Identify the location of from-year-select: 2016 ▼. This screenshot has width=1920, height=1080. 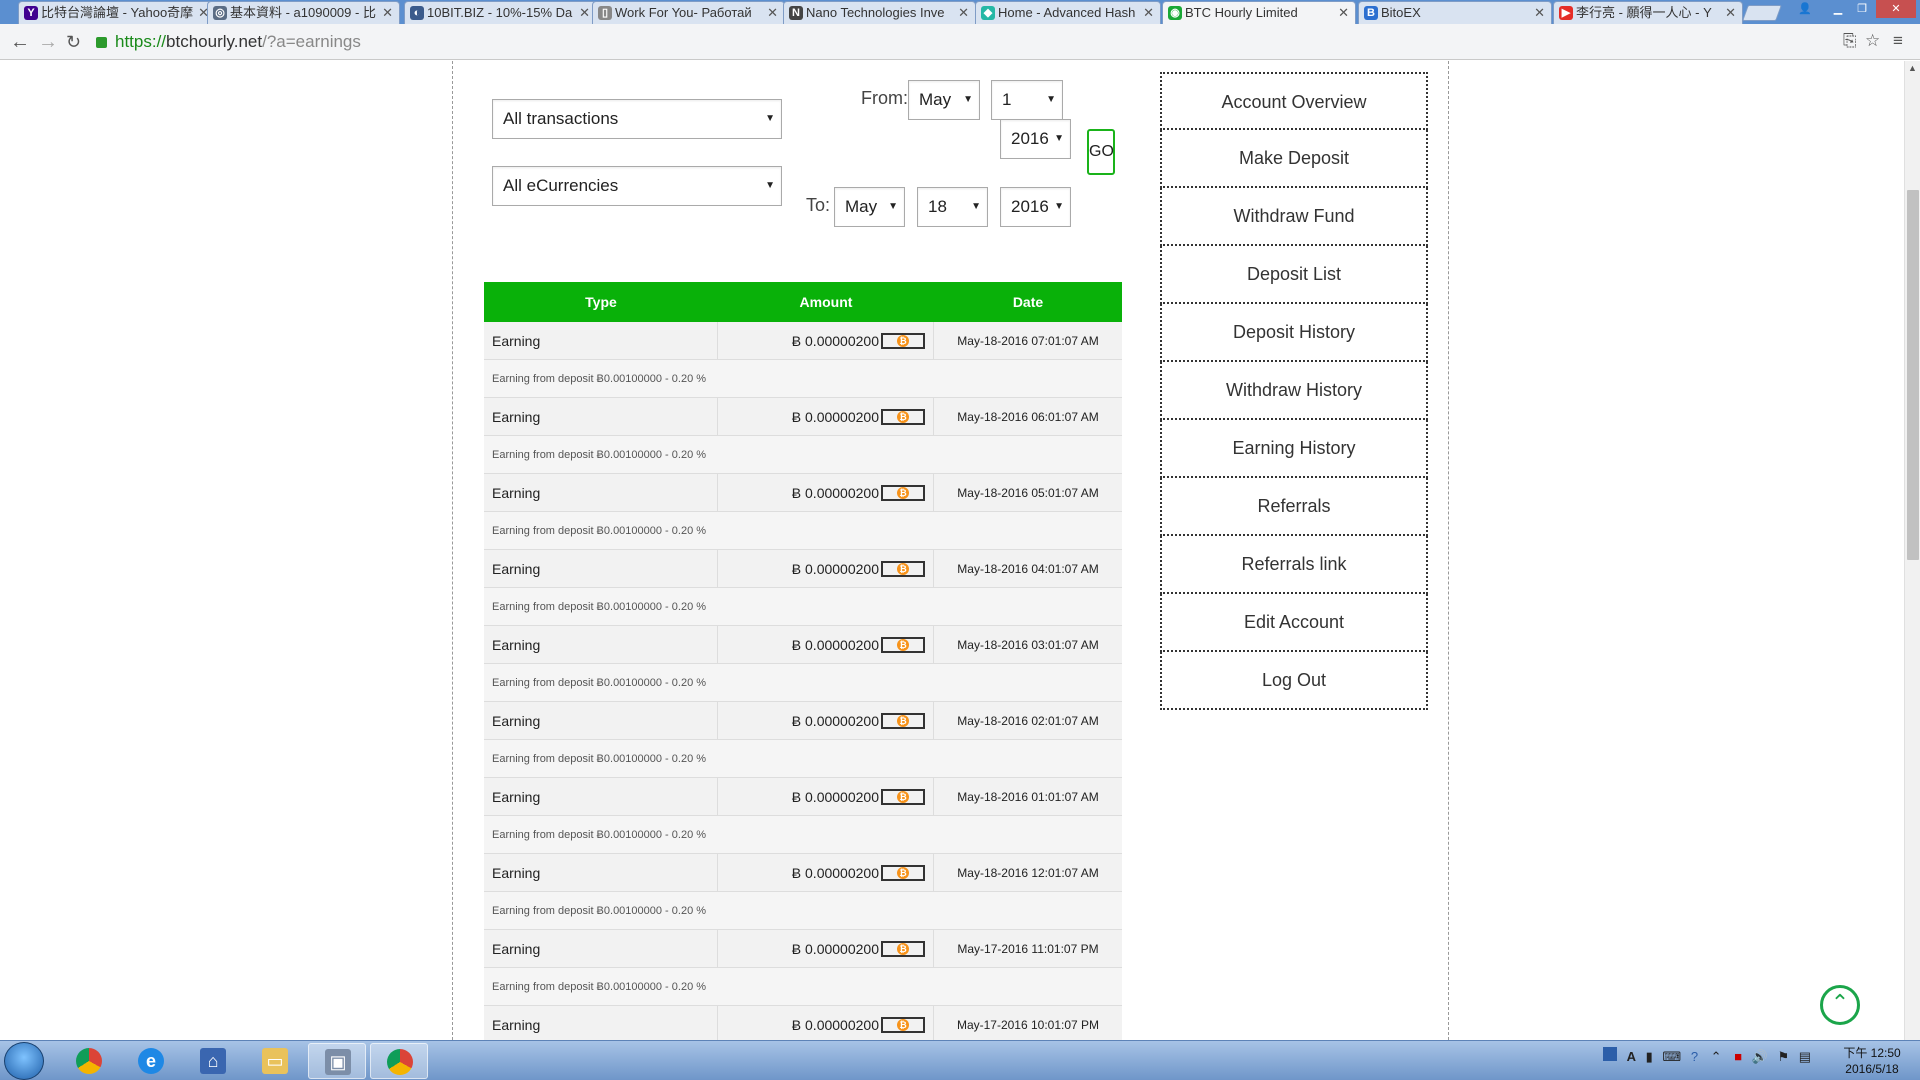
(1035, 139).